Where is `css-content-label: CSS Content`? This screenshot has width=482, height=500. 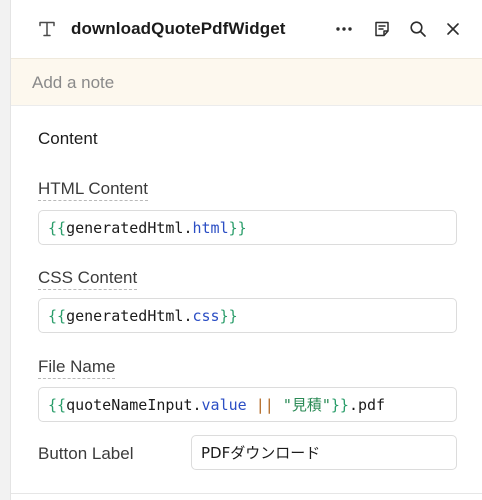 css-content-label: CSS Content is located at coordinates (88, 279).